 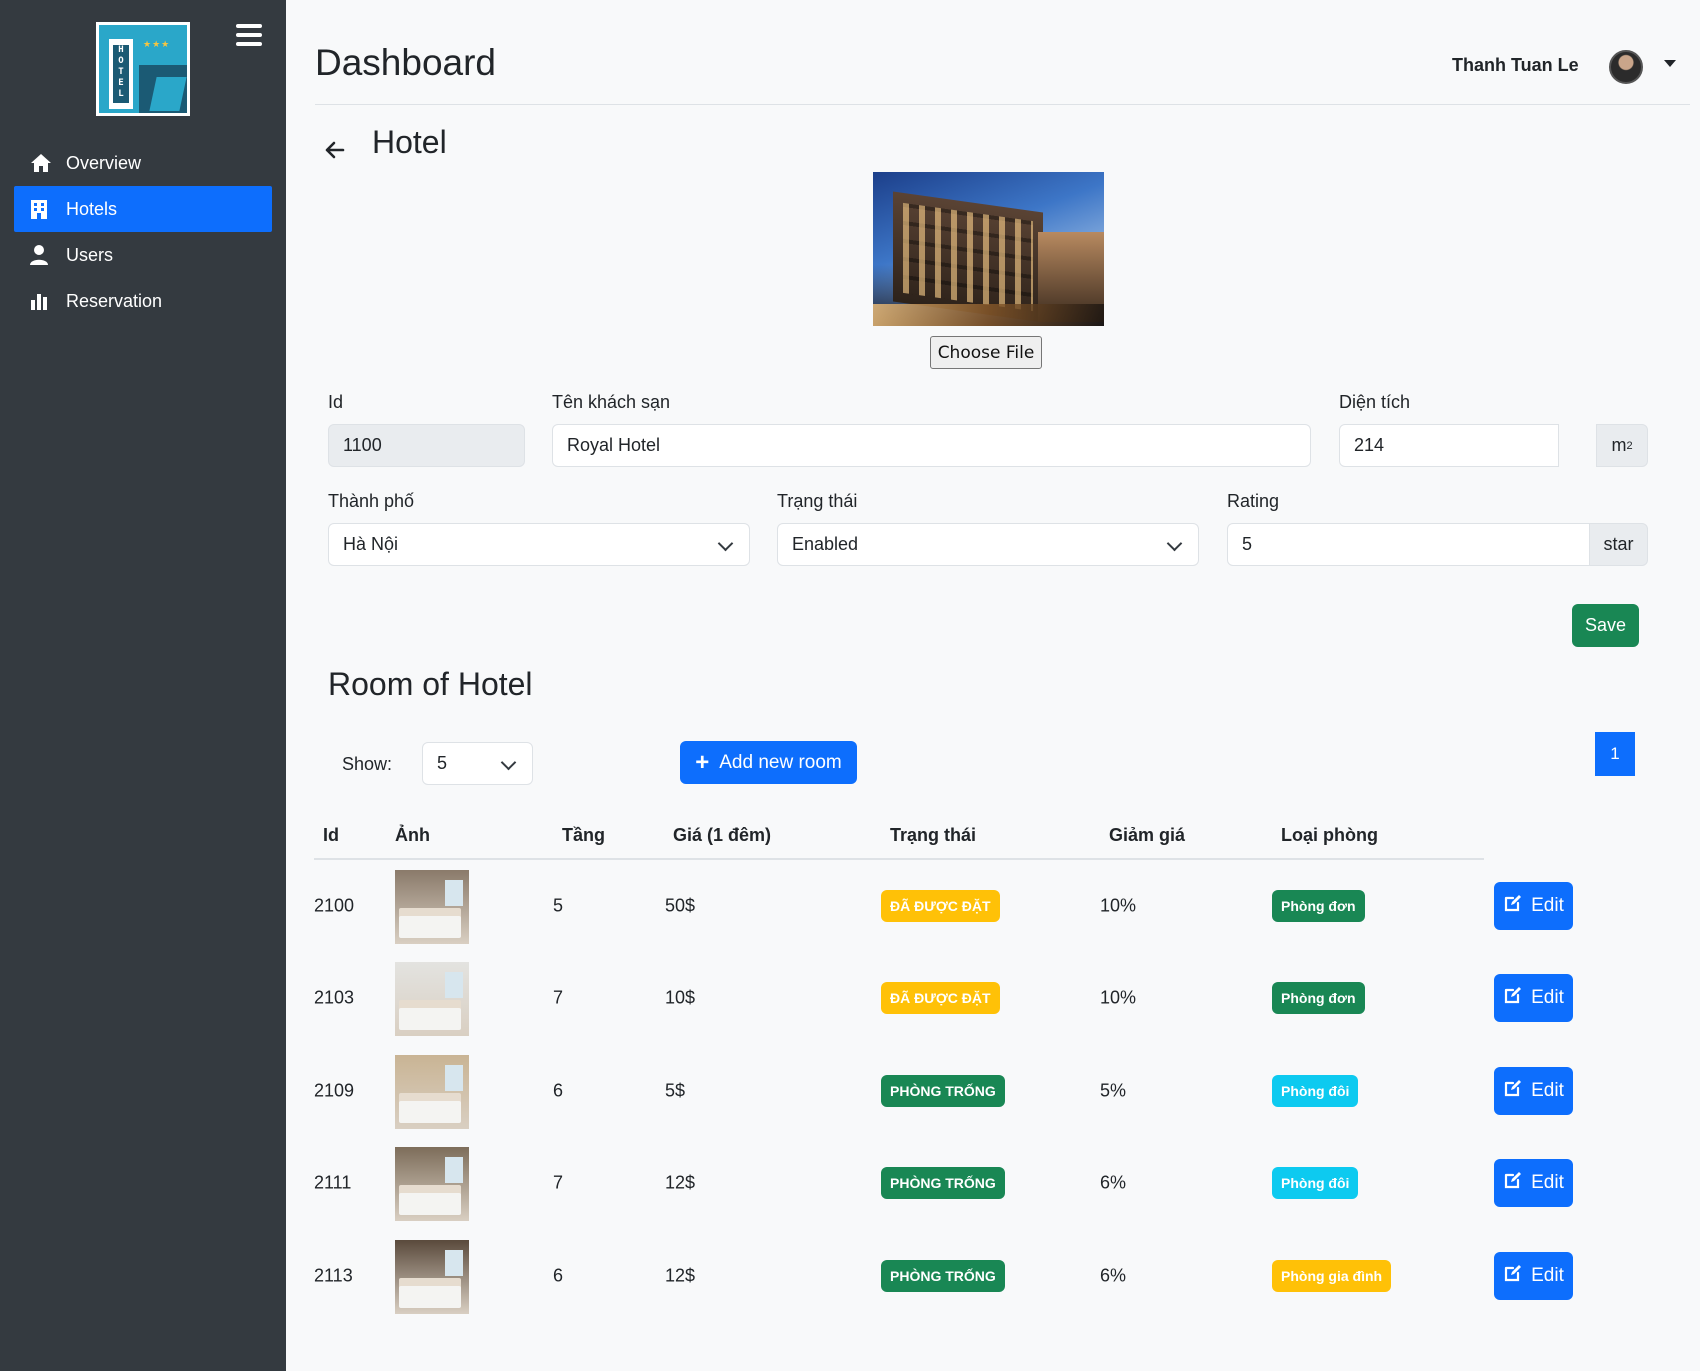 What do you see at coordinates (611, 402) in the screenshot?
I see `hotel-name-label: Tên khách sạn` at bounding box center [611, 402].